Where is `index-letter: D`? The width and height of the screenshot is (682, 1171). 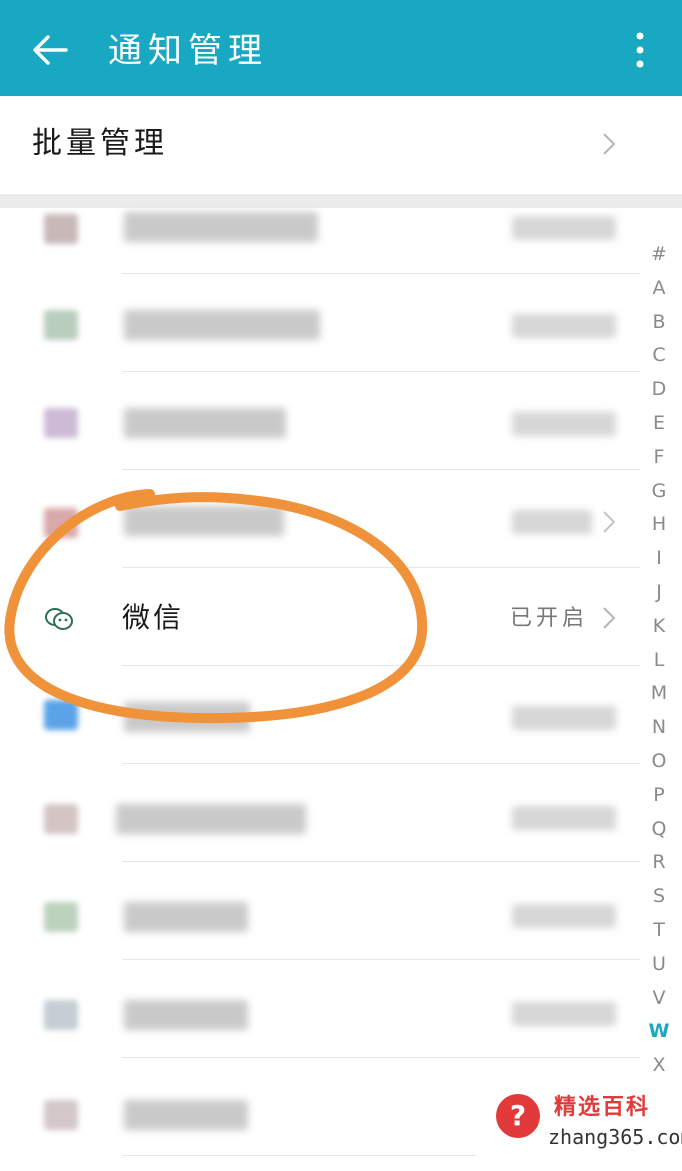 index-letter: D is located at coordinates (659, 390).